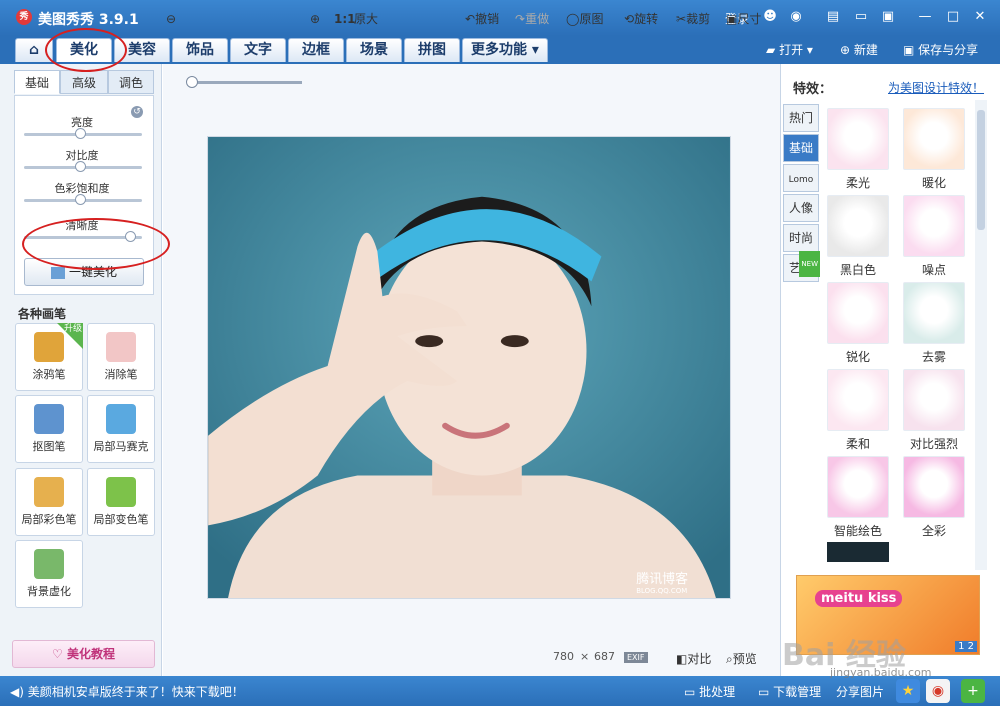 This screenshot has height=713, width=1000. I want to click on original-button: ◯原图, so click(584, 19).